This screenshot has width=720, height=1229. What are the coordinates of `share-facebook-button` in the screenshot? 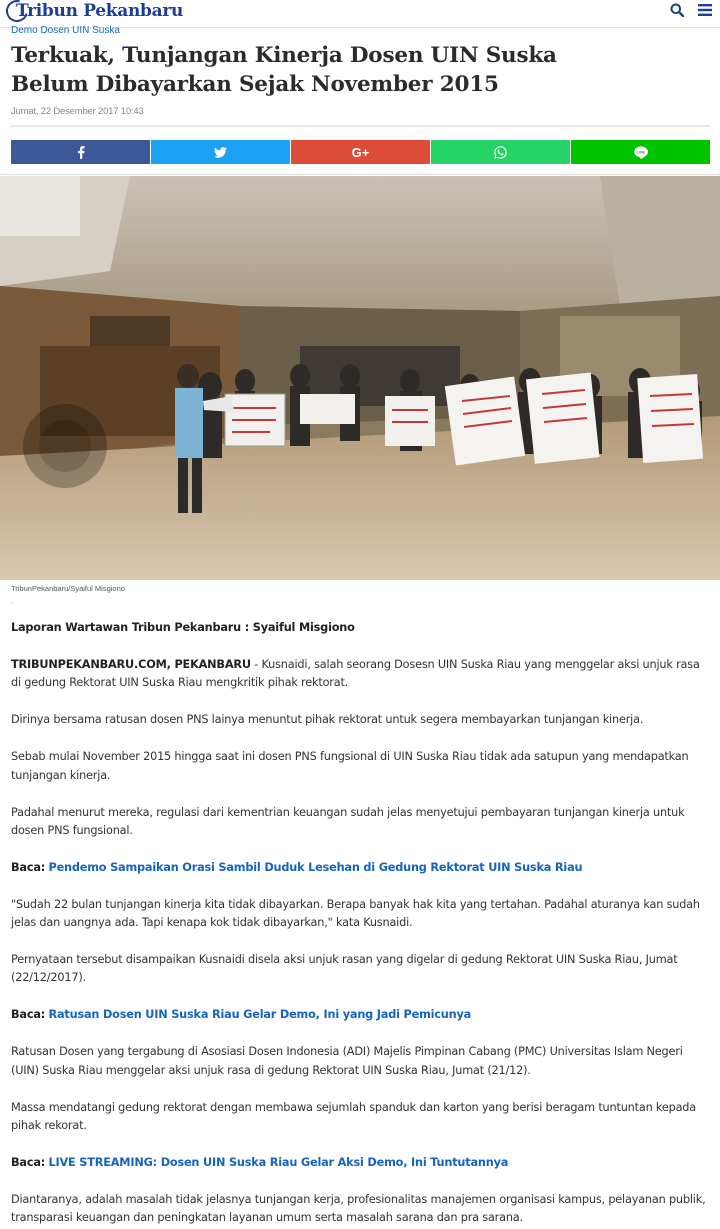 It's located at (80, 152).